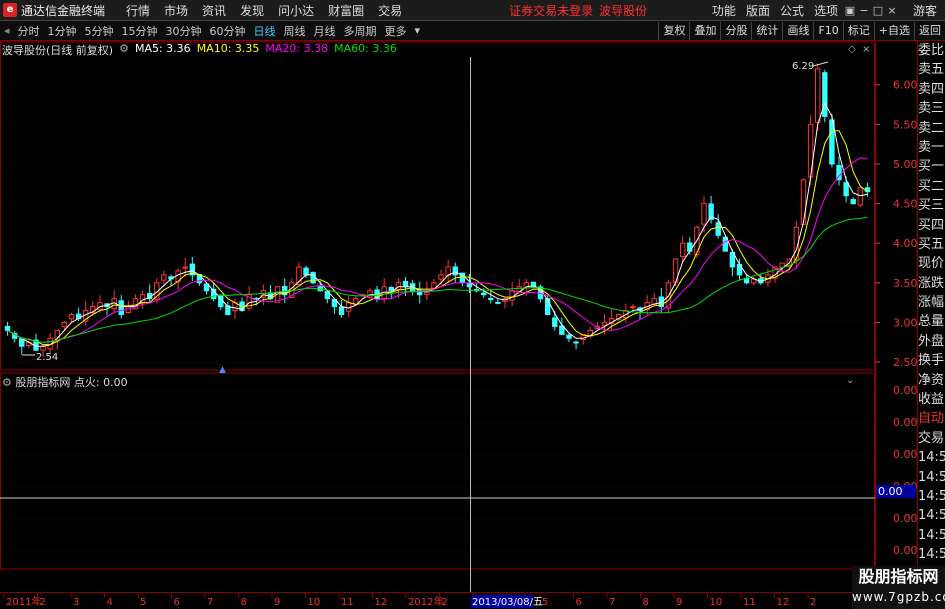  I want to click on quote-panel-item: 卖四, so click(931, 89).